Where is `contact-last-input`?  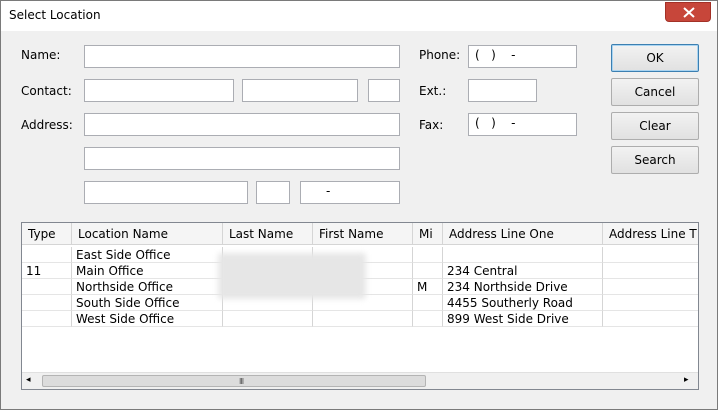
contact-last-input is located at coordinates (300, 90).